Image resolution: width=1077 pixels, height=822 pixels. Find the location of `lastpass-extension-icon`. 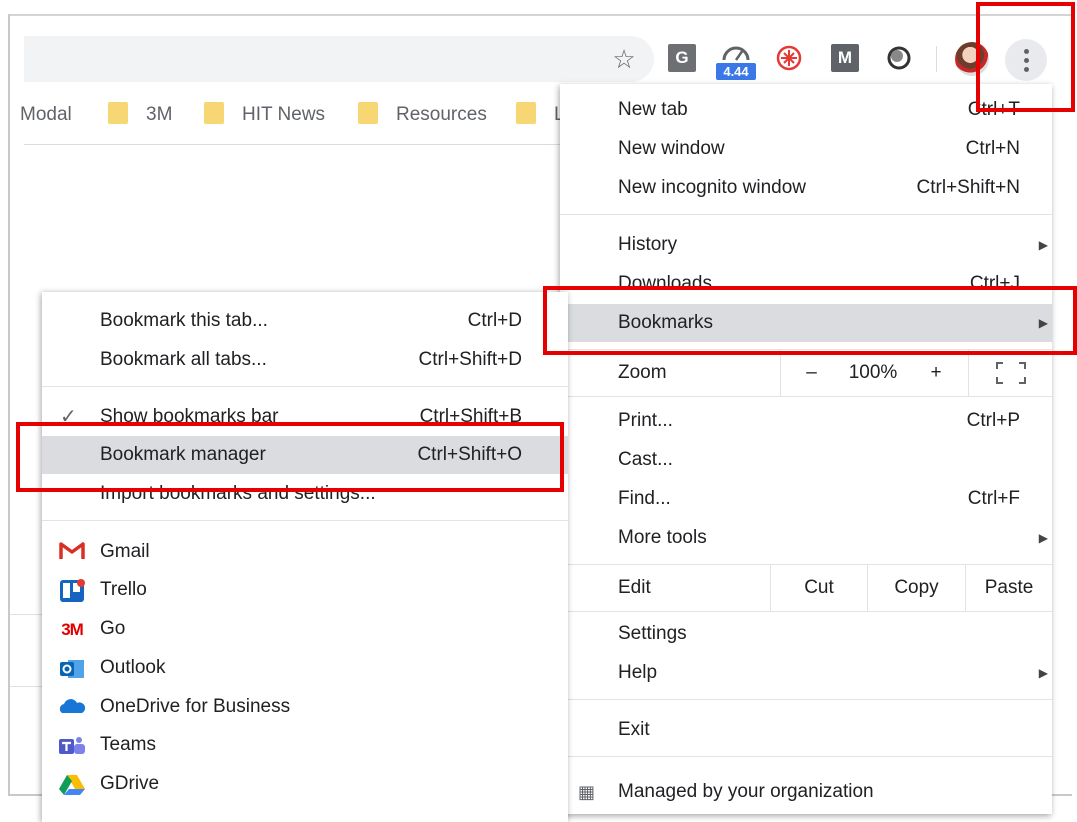

lastpass-extension-icon is located at coordinates (789, 58).